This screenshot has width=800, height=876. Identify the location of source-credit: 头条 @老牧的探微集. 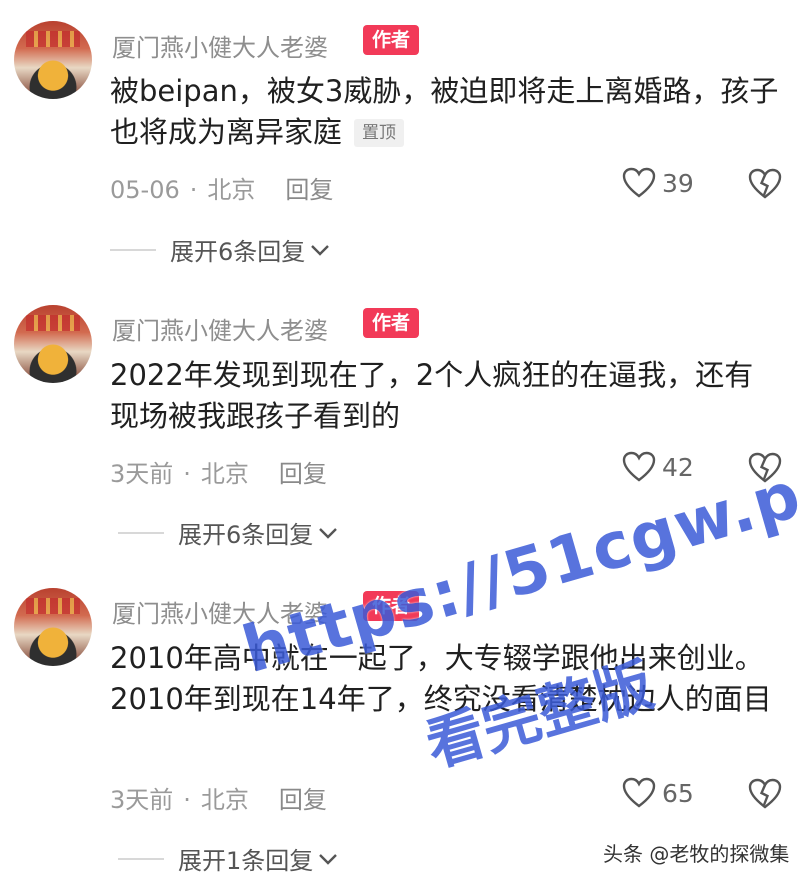
(696, 854).